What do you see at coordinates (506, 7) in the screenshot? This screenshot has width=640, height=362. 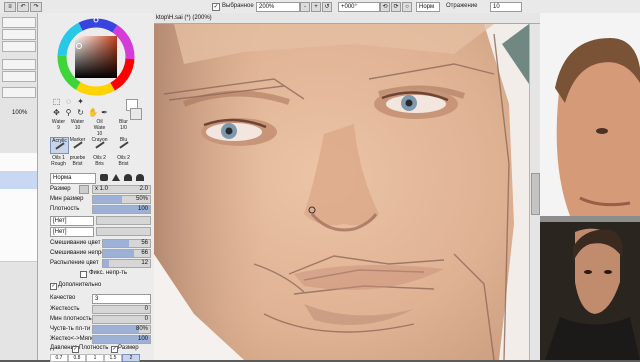 I see `stabilizer-field: 10` at bounding box center [506, 7].